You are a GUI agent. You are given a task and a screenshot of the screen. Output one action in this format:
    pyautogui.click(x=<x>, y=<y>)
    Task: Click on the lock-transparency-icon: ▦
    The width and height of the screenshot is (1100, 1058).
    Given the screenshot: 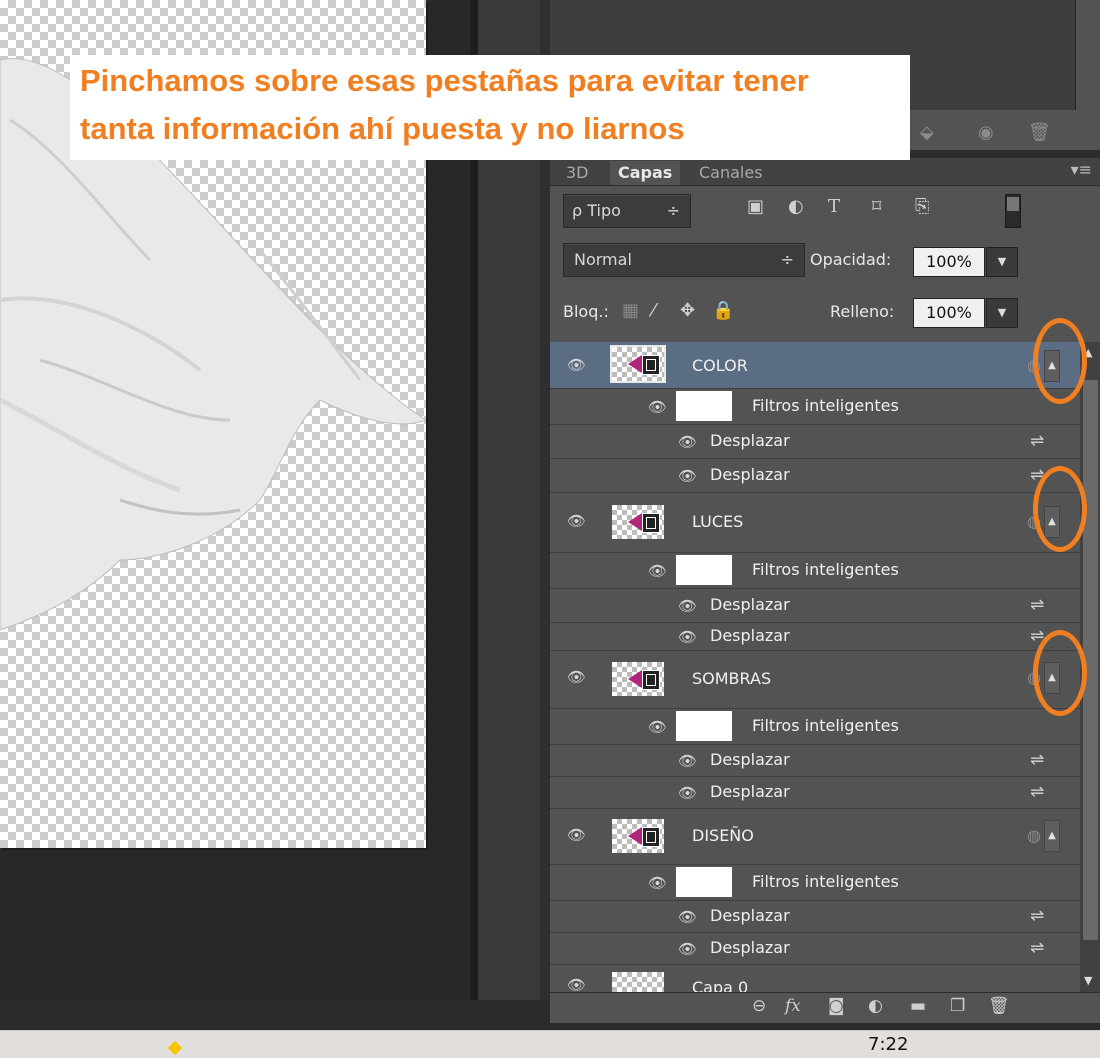 What is the action you would take?
    pyautogui.click(x=630, y=310)
    